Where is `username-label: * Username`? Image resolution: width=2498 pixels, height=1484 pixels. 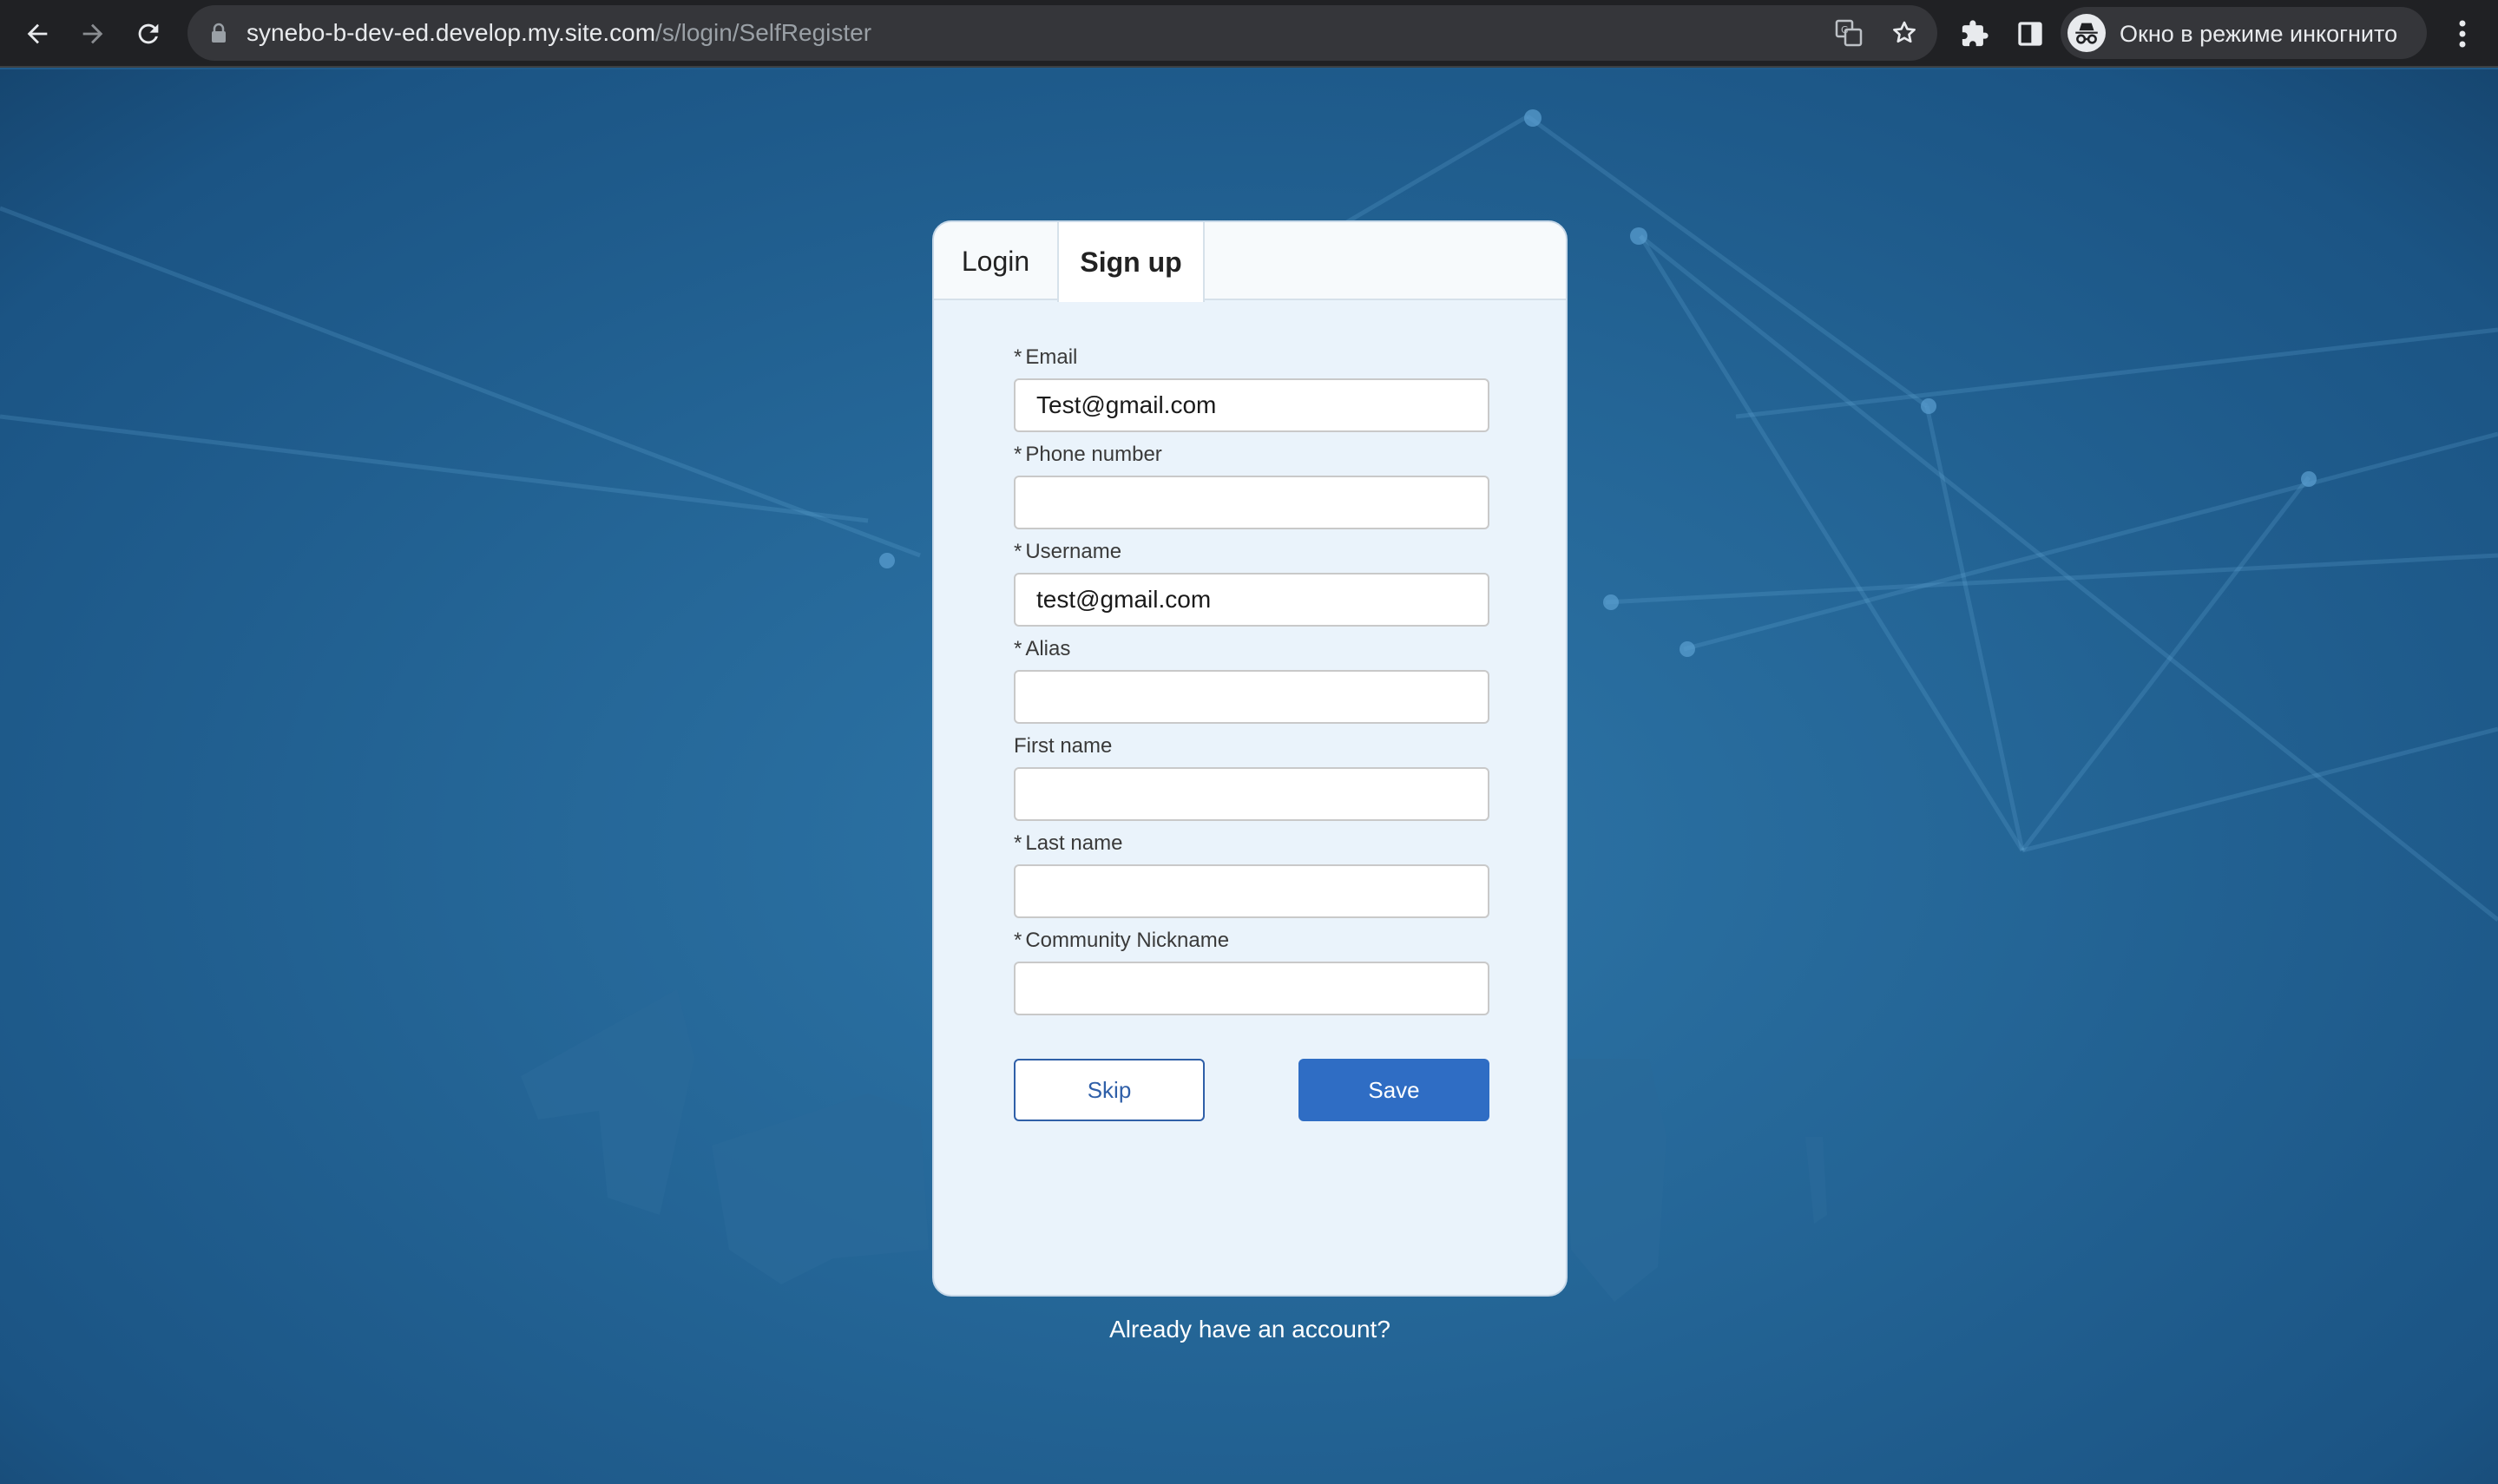 username-label: * Username is located at coordinates (1067, 552).